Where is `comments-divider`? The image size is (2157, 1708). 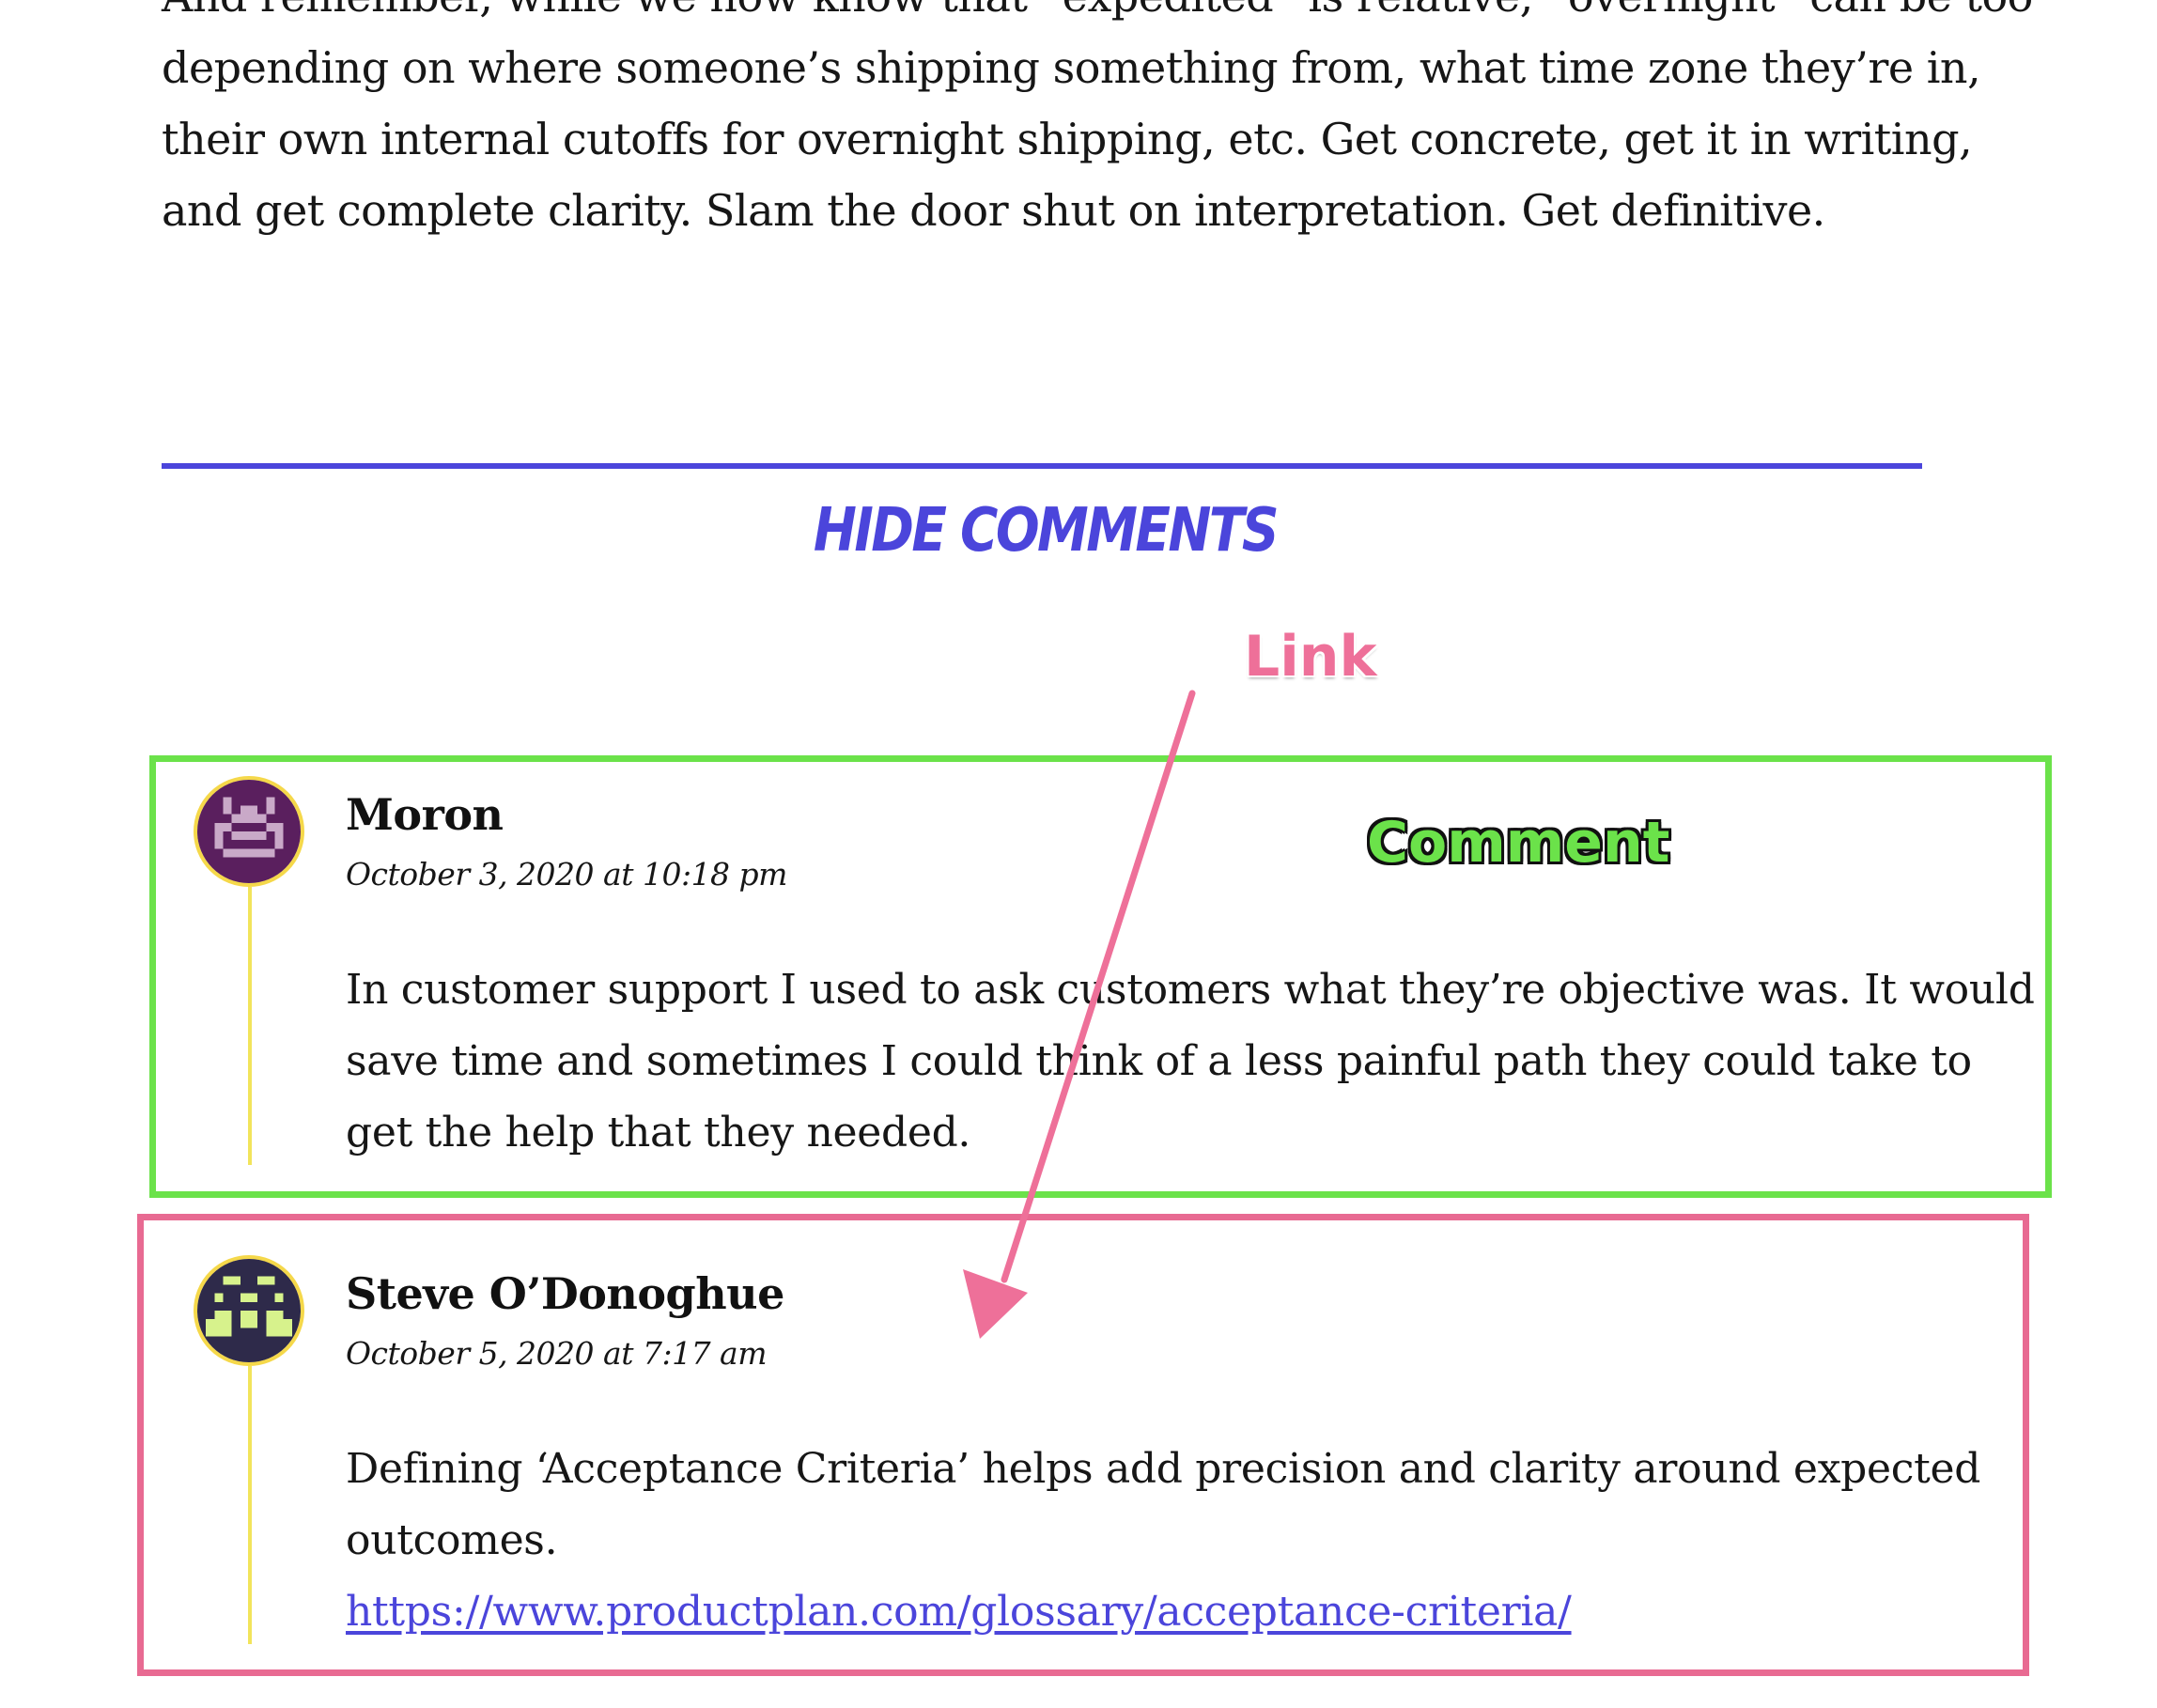
comments-divider is located at coordinates (1042, 466).